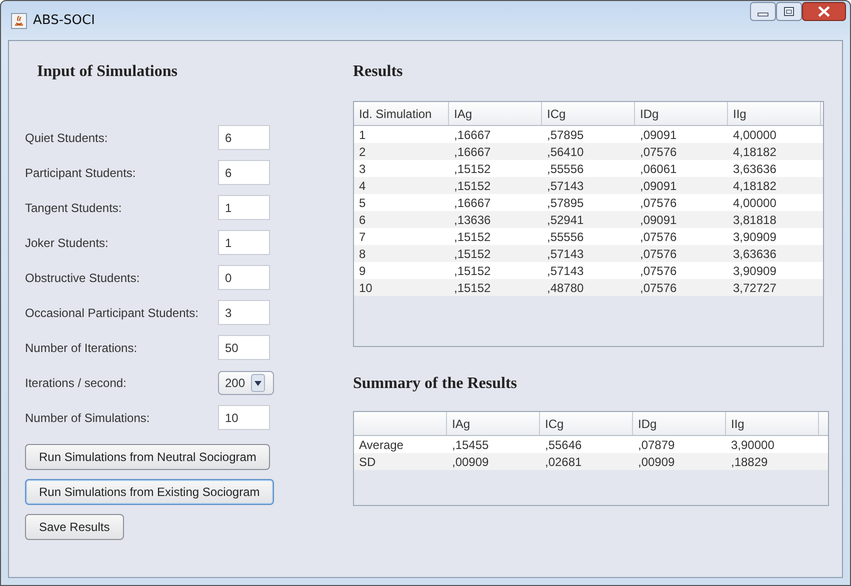  Describe the element at coordinates (67, 137) in the screenshot. I see `field-label: Quiet Students:` at that location.